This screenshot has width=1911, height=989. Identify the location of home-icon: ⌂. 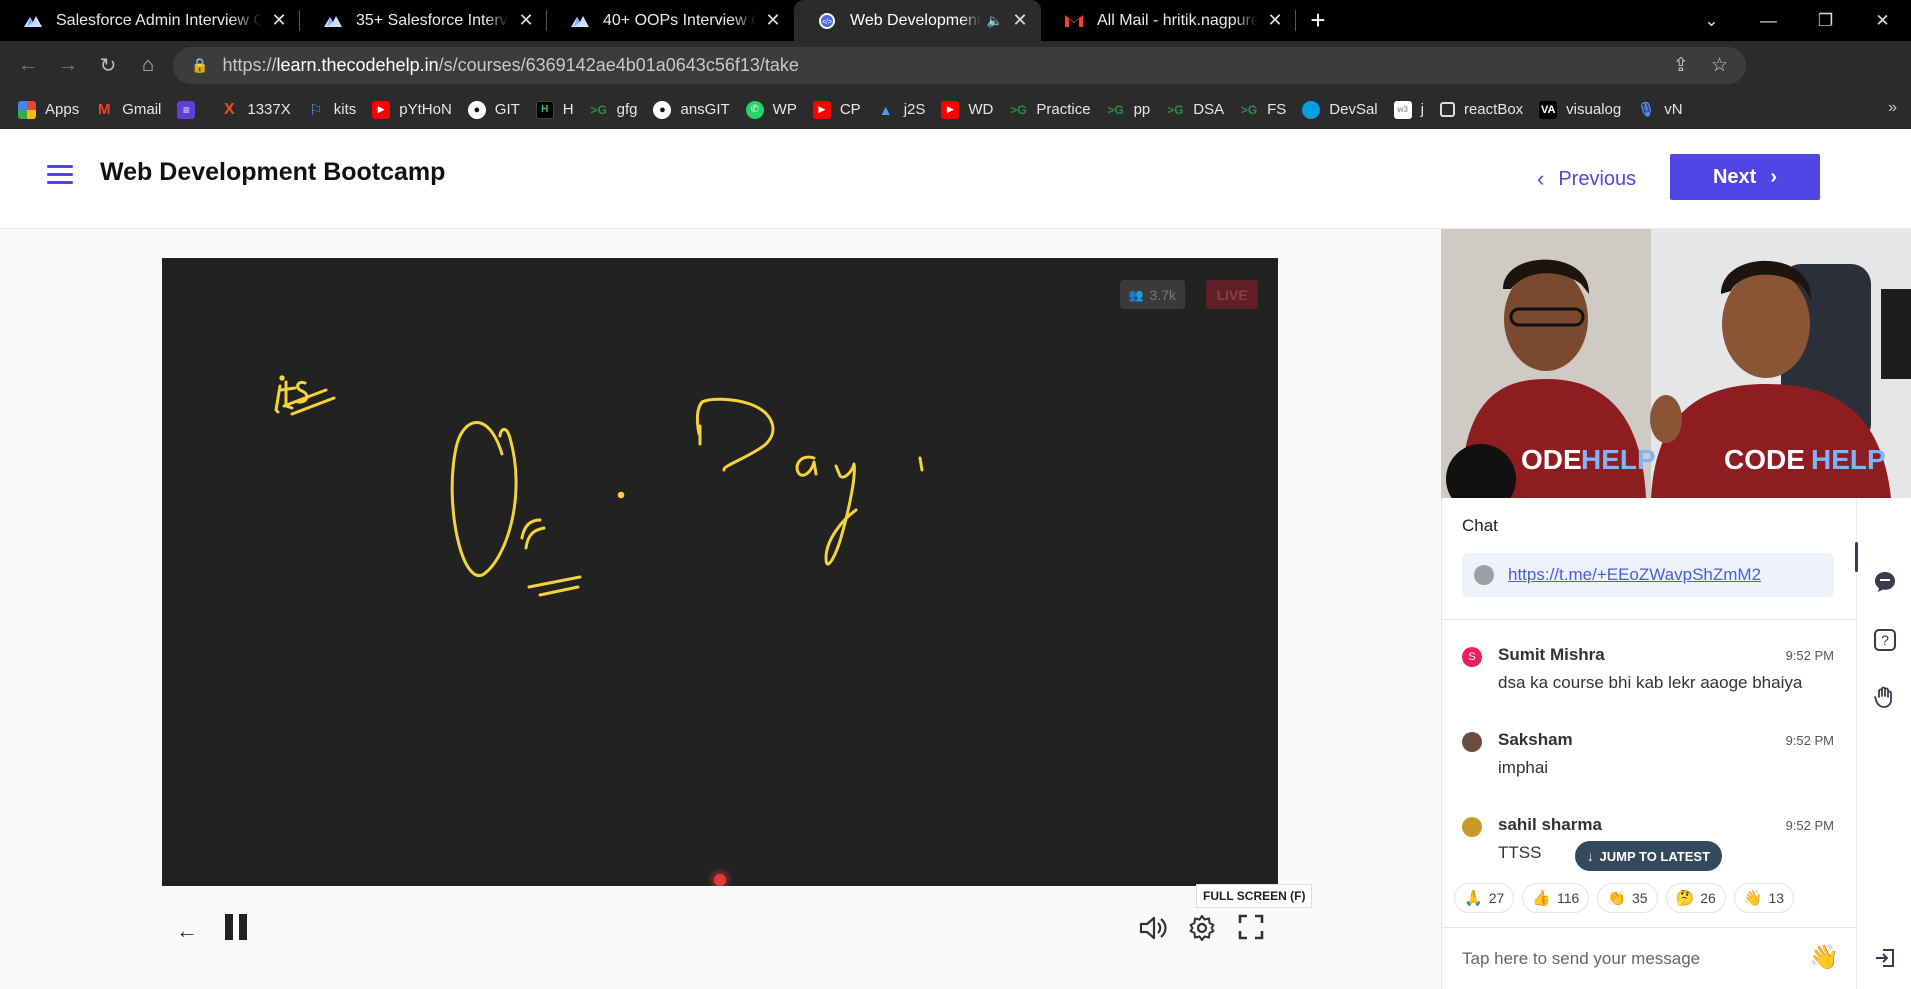
(148, 65).